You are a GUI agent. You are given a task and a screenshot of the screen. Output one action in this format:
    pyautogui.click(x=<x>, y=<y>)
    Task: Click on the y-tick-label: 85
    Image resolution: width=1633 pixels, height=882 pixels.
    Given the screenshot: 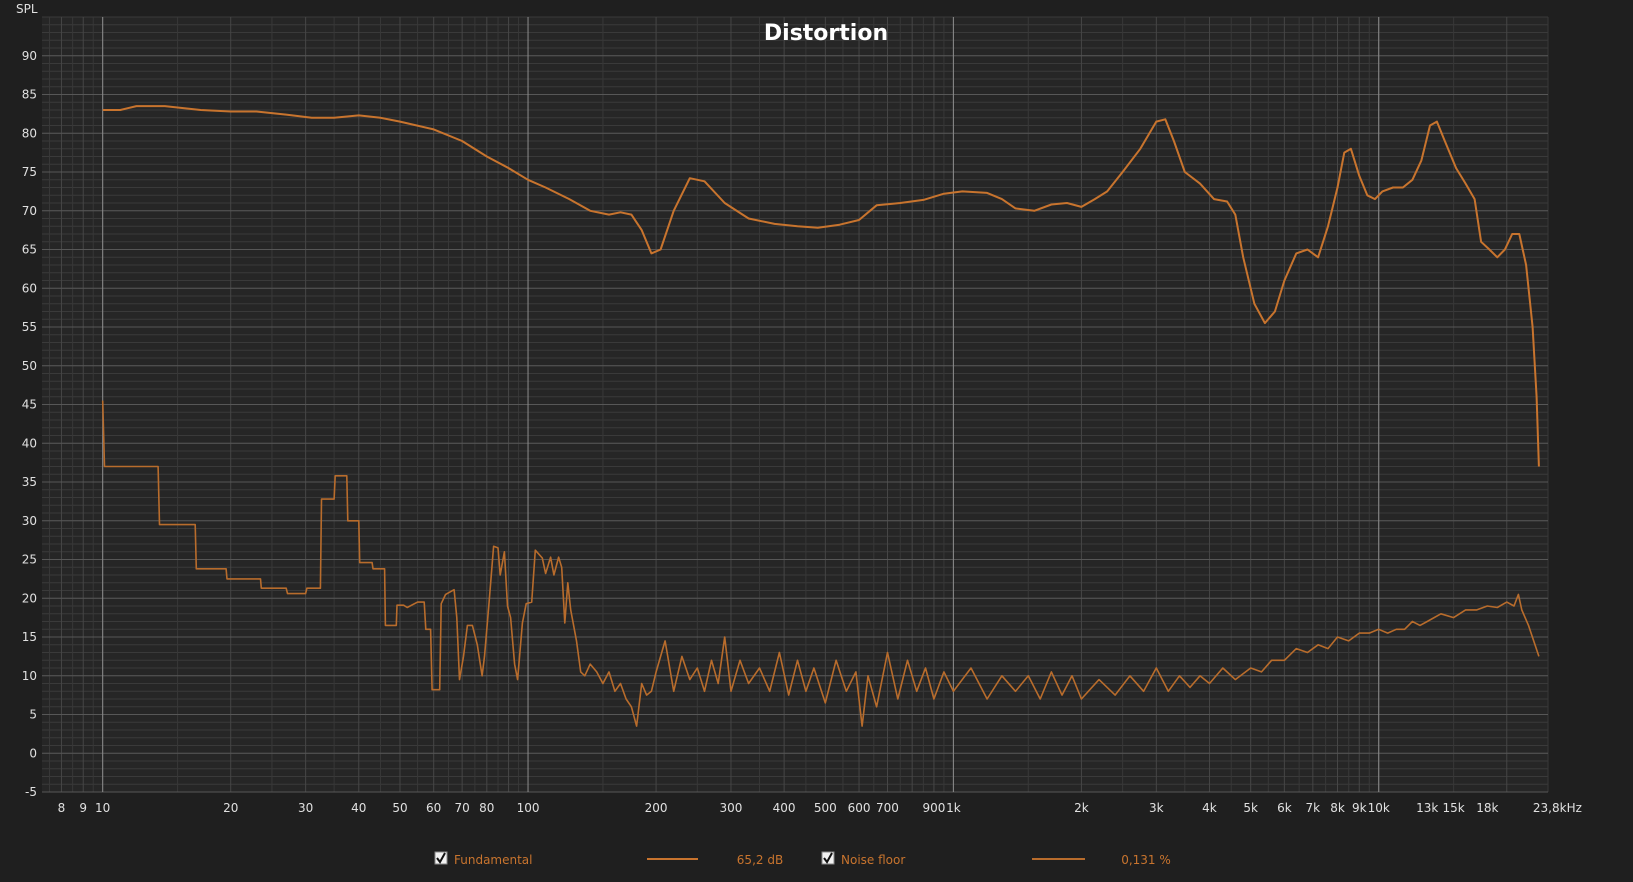 What is the action you would take?
    pyautogui.click(x=29, y=95)
    